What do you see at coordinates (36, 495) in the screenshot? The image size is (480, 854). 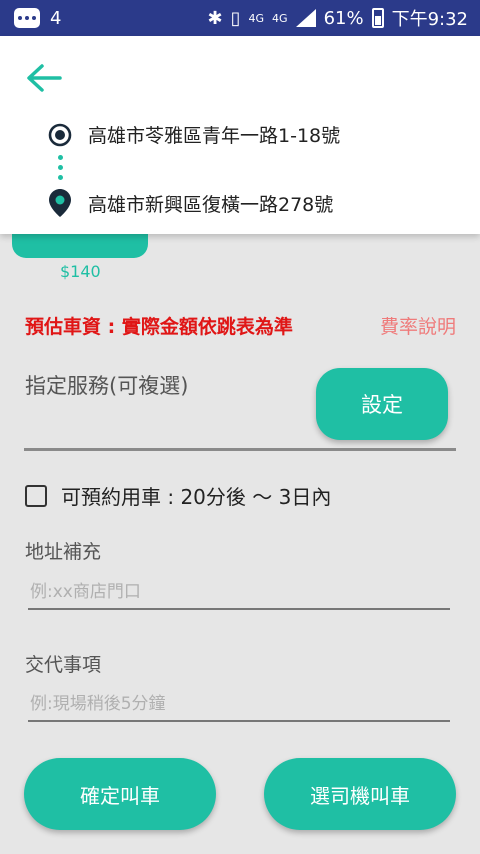 I see `reservation-checkbox` at bounding box center [36, 495].